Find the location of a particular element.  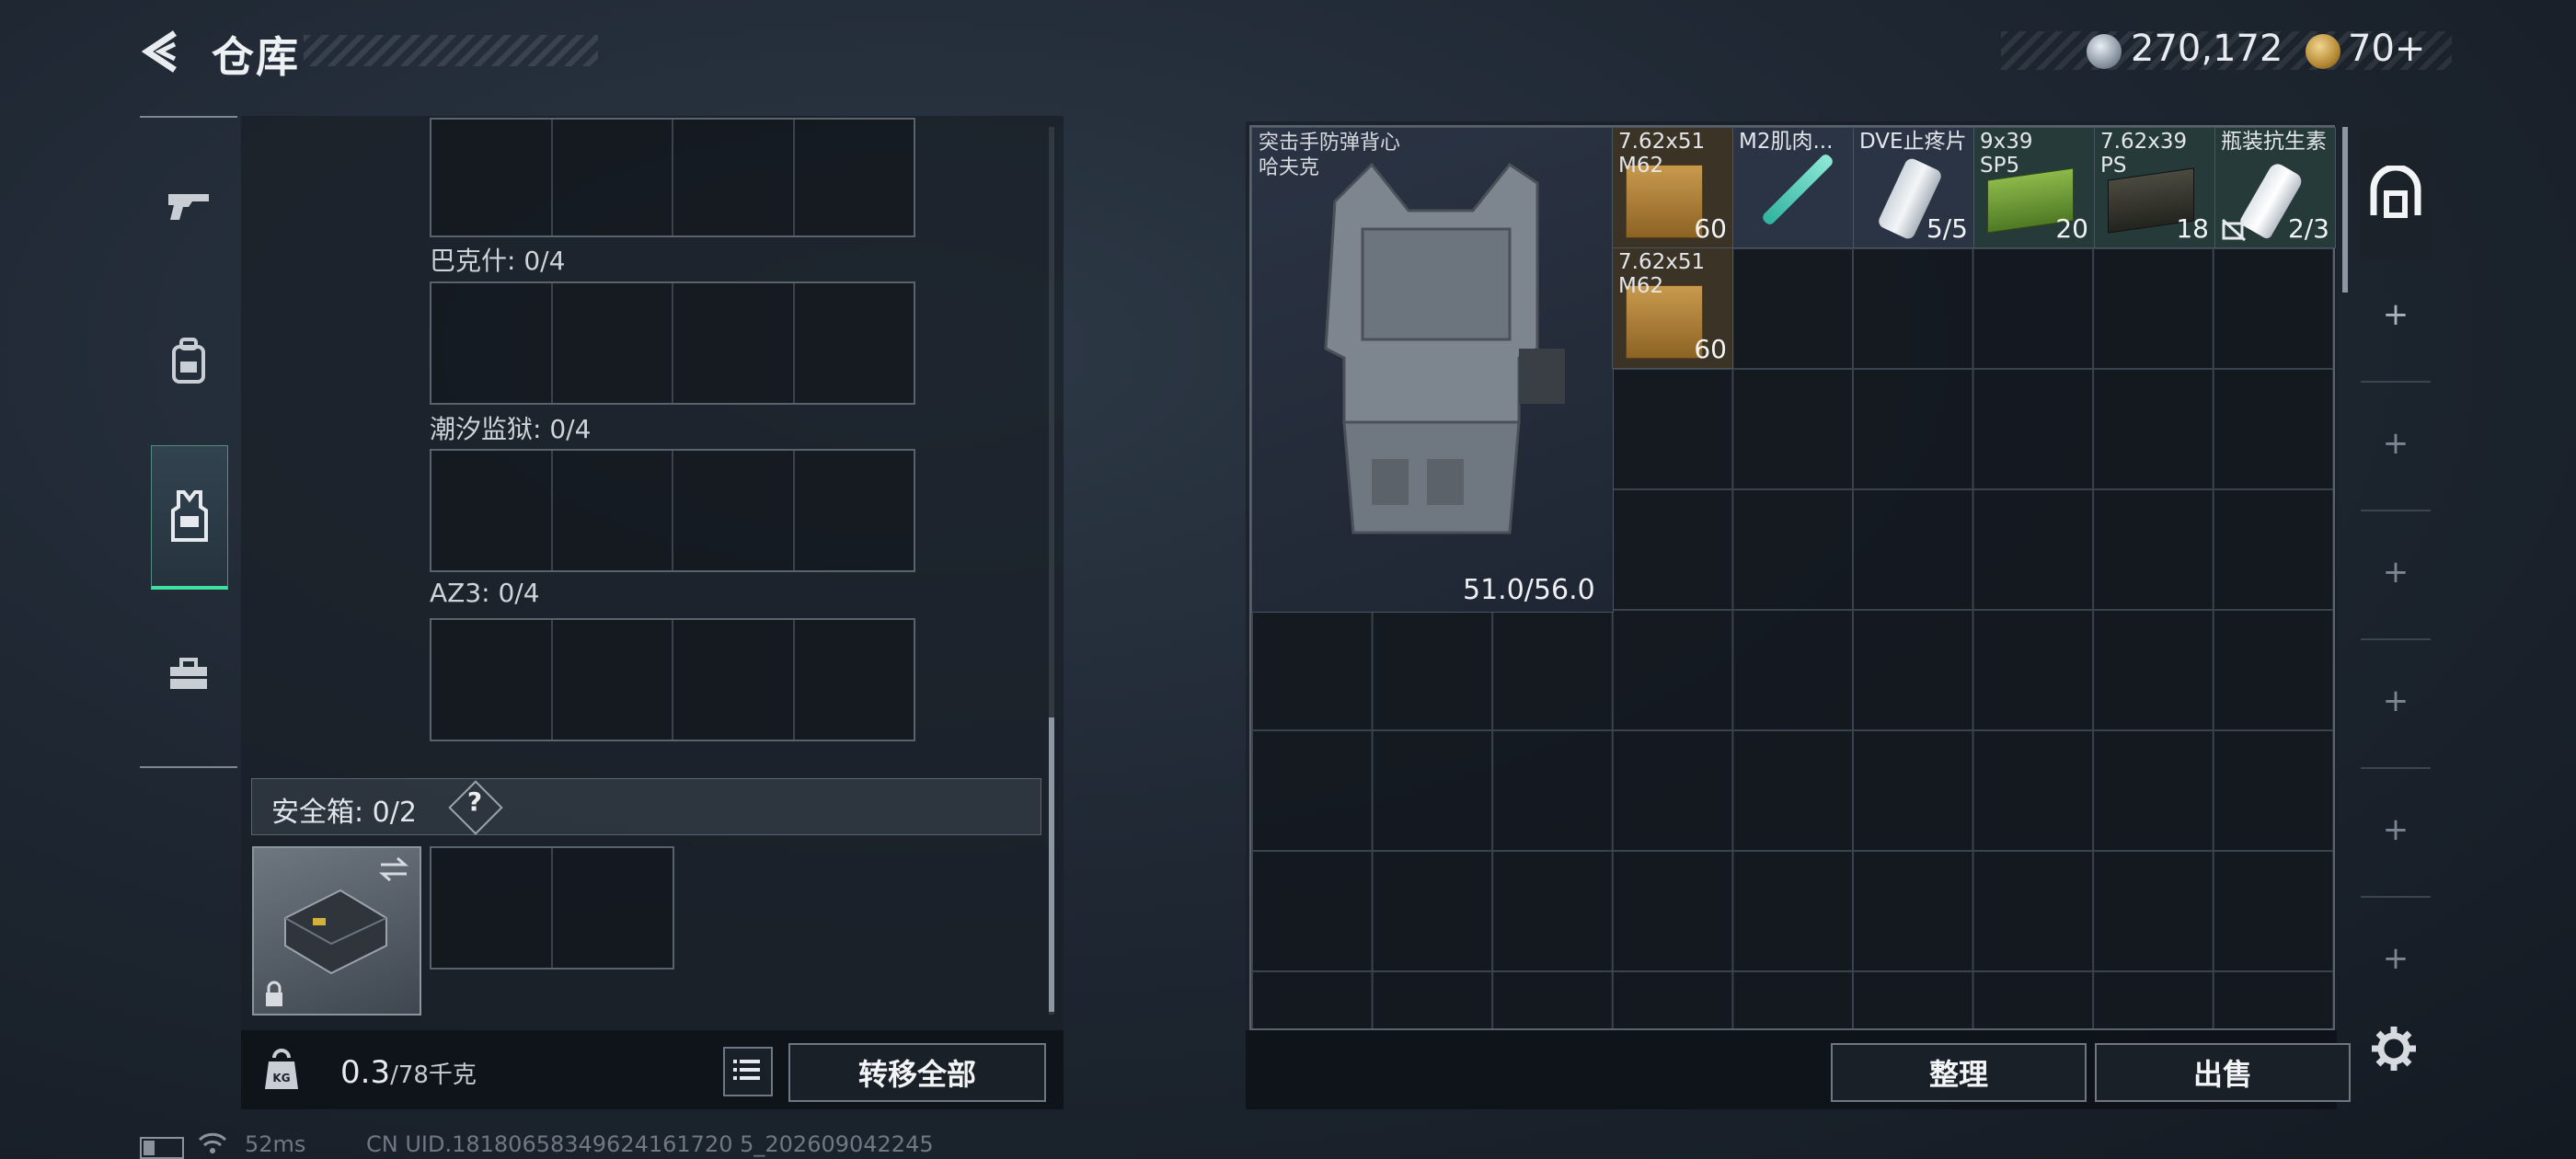

gun-icon is located at coordinates (188, 207).